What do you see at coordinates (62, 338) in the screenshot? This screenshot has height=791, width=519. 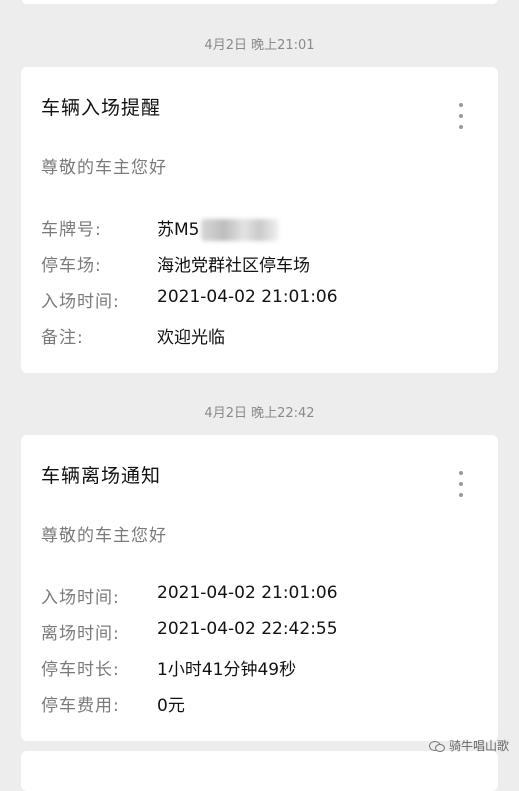 I see `remark-label: 备注:` at bounding box center [62, 338].